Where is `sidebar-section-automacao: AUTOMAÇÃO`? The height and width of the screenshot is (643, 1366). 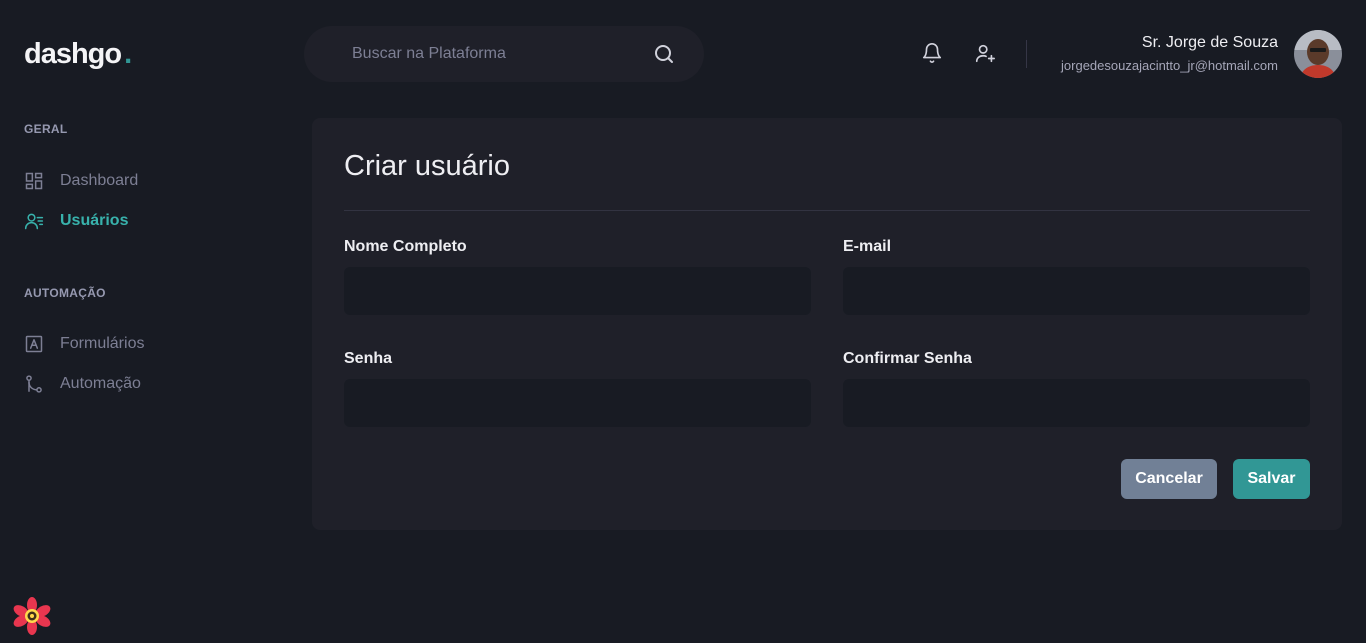
sidebar-section-automacao: AUTOMAÇÃO is located at coordinates (65, 293).